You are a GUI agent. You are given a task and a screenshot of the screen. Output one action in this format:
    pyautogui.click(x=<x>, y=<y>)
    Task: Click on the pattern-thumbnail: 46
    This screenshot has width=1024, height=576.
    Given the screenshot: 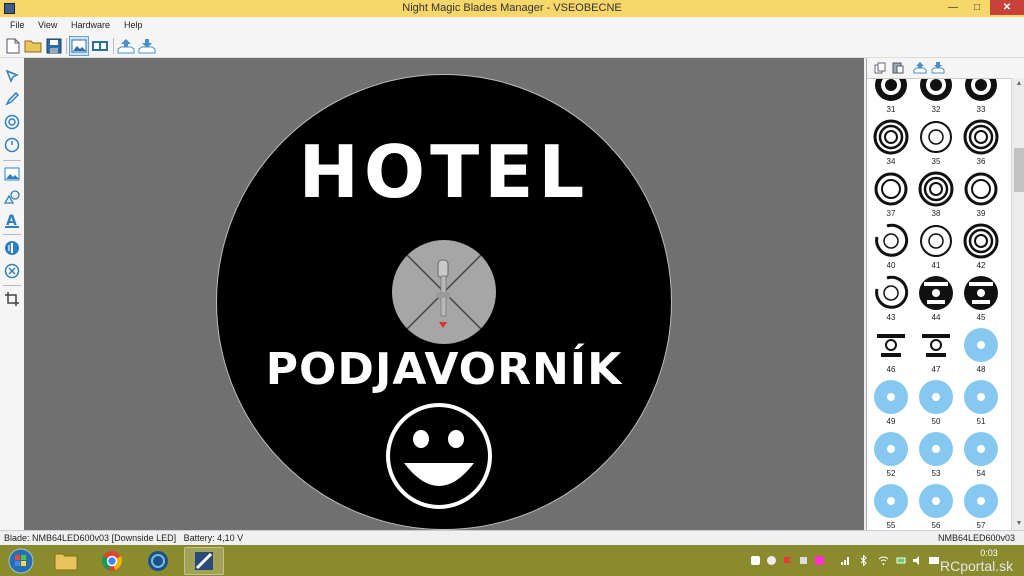 What is the action you would take?
    pyautogui.click(x=891, y=351)
    